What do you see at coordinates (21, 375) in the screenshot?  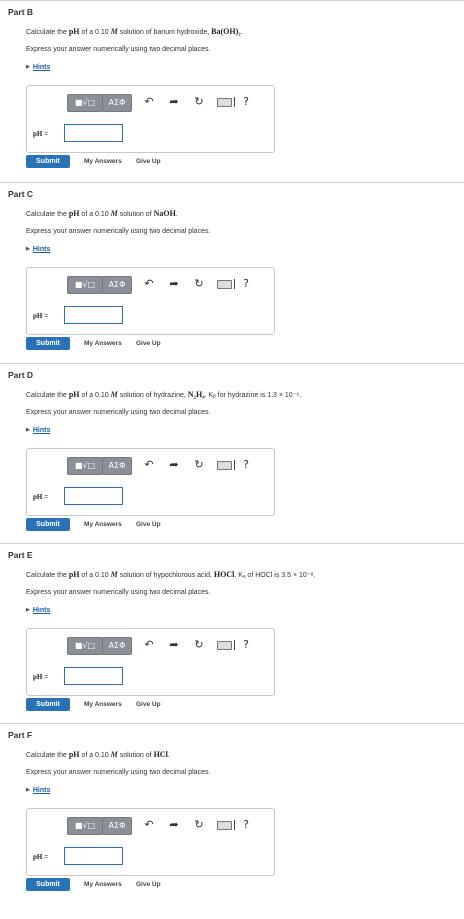 I see `part-title: Part D` at bounding box center [21, 375].